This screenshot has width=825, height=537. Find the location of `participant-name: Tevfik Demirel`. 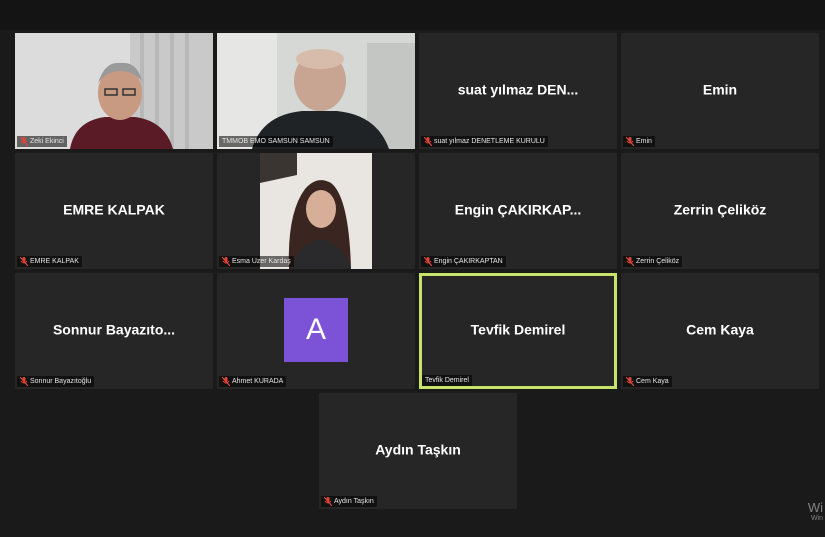

participant-name: Tevfik Demirel is located at coordinates (447, 380).